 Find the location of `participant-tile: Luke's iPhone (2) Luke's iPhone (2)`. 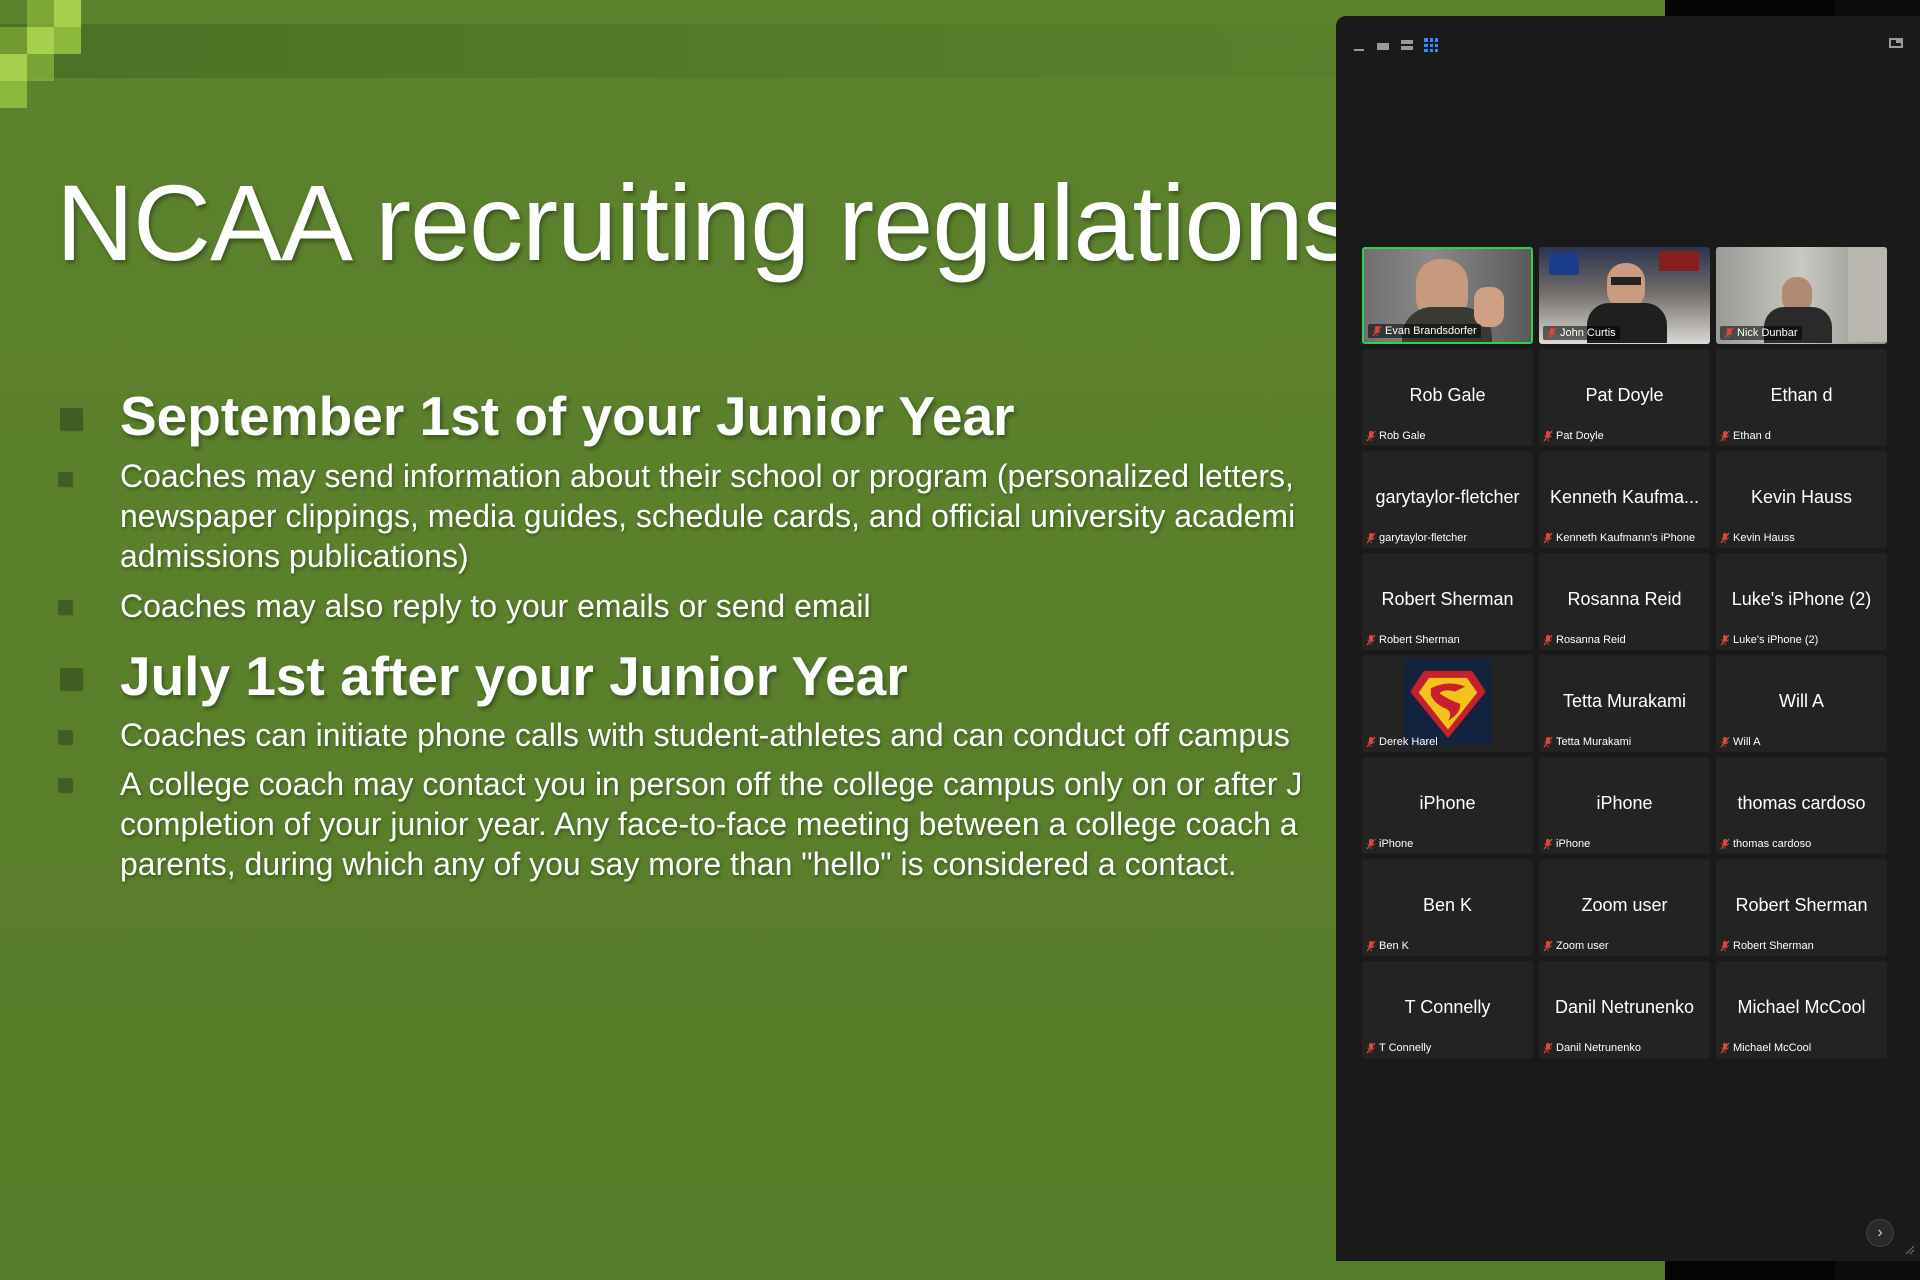

participant-tile: Luke's iPhone (2) Luke's iPhone (2) is located at coordinates (1801, 601).